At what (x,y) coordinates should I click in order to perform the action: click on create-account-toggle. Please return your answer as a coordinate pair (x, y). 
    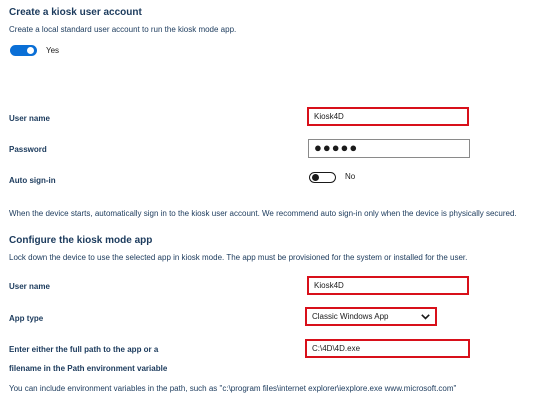
    Looking at the image, I should click on (23, 50).